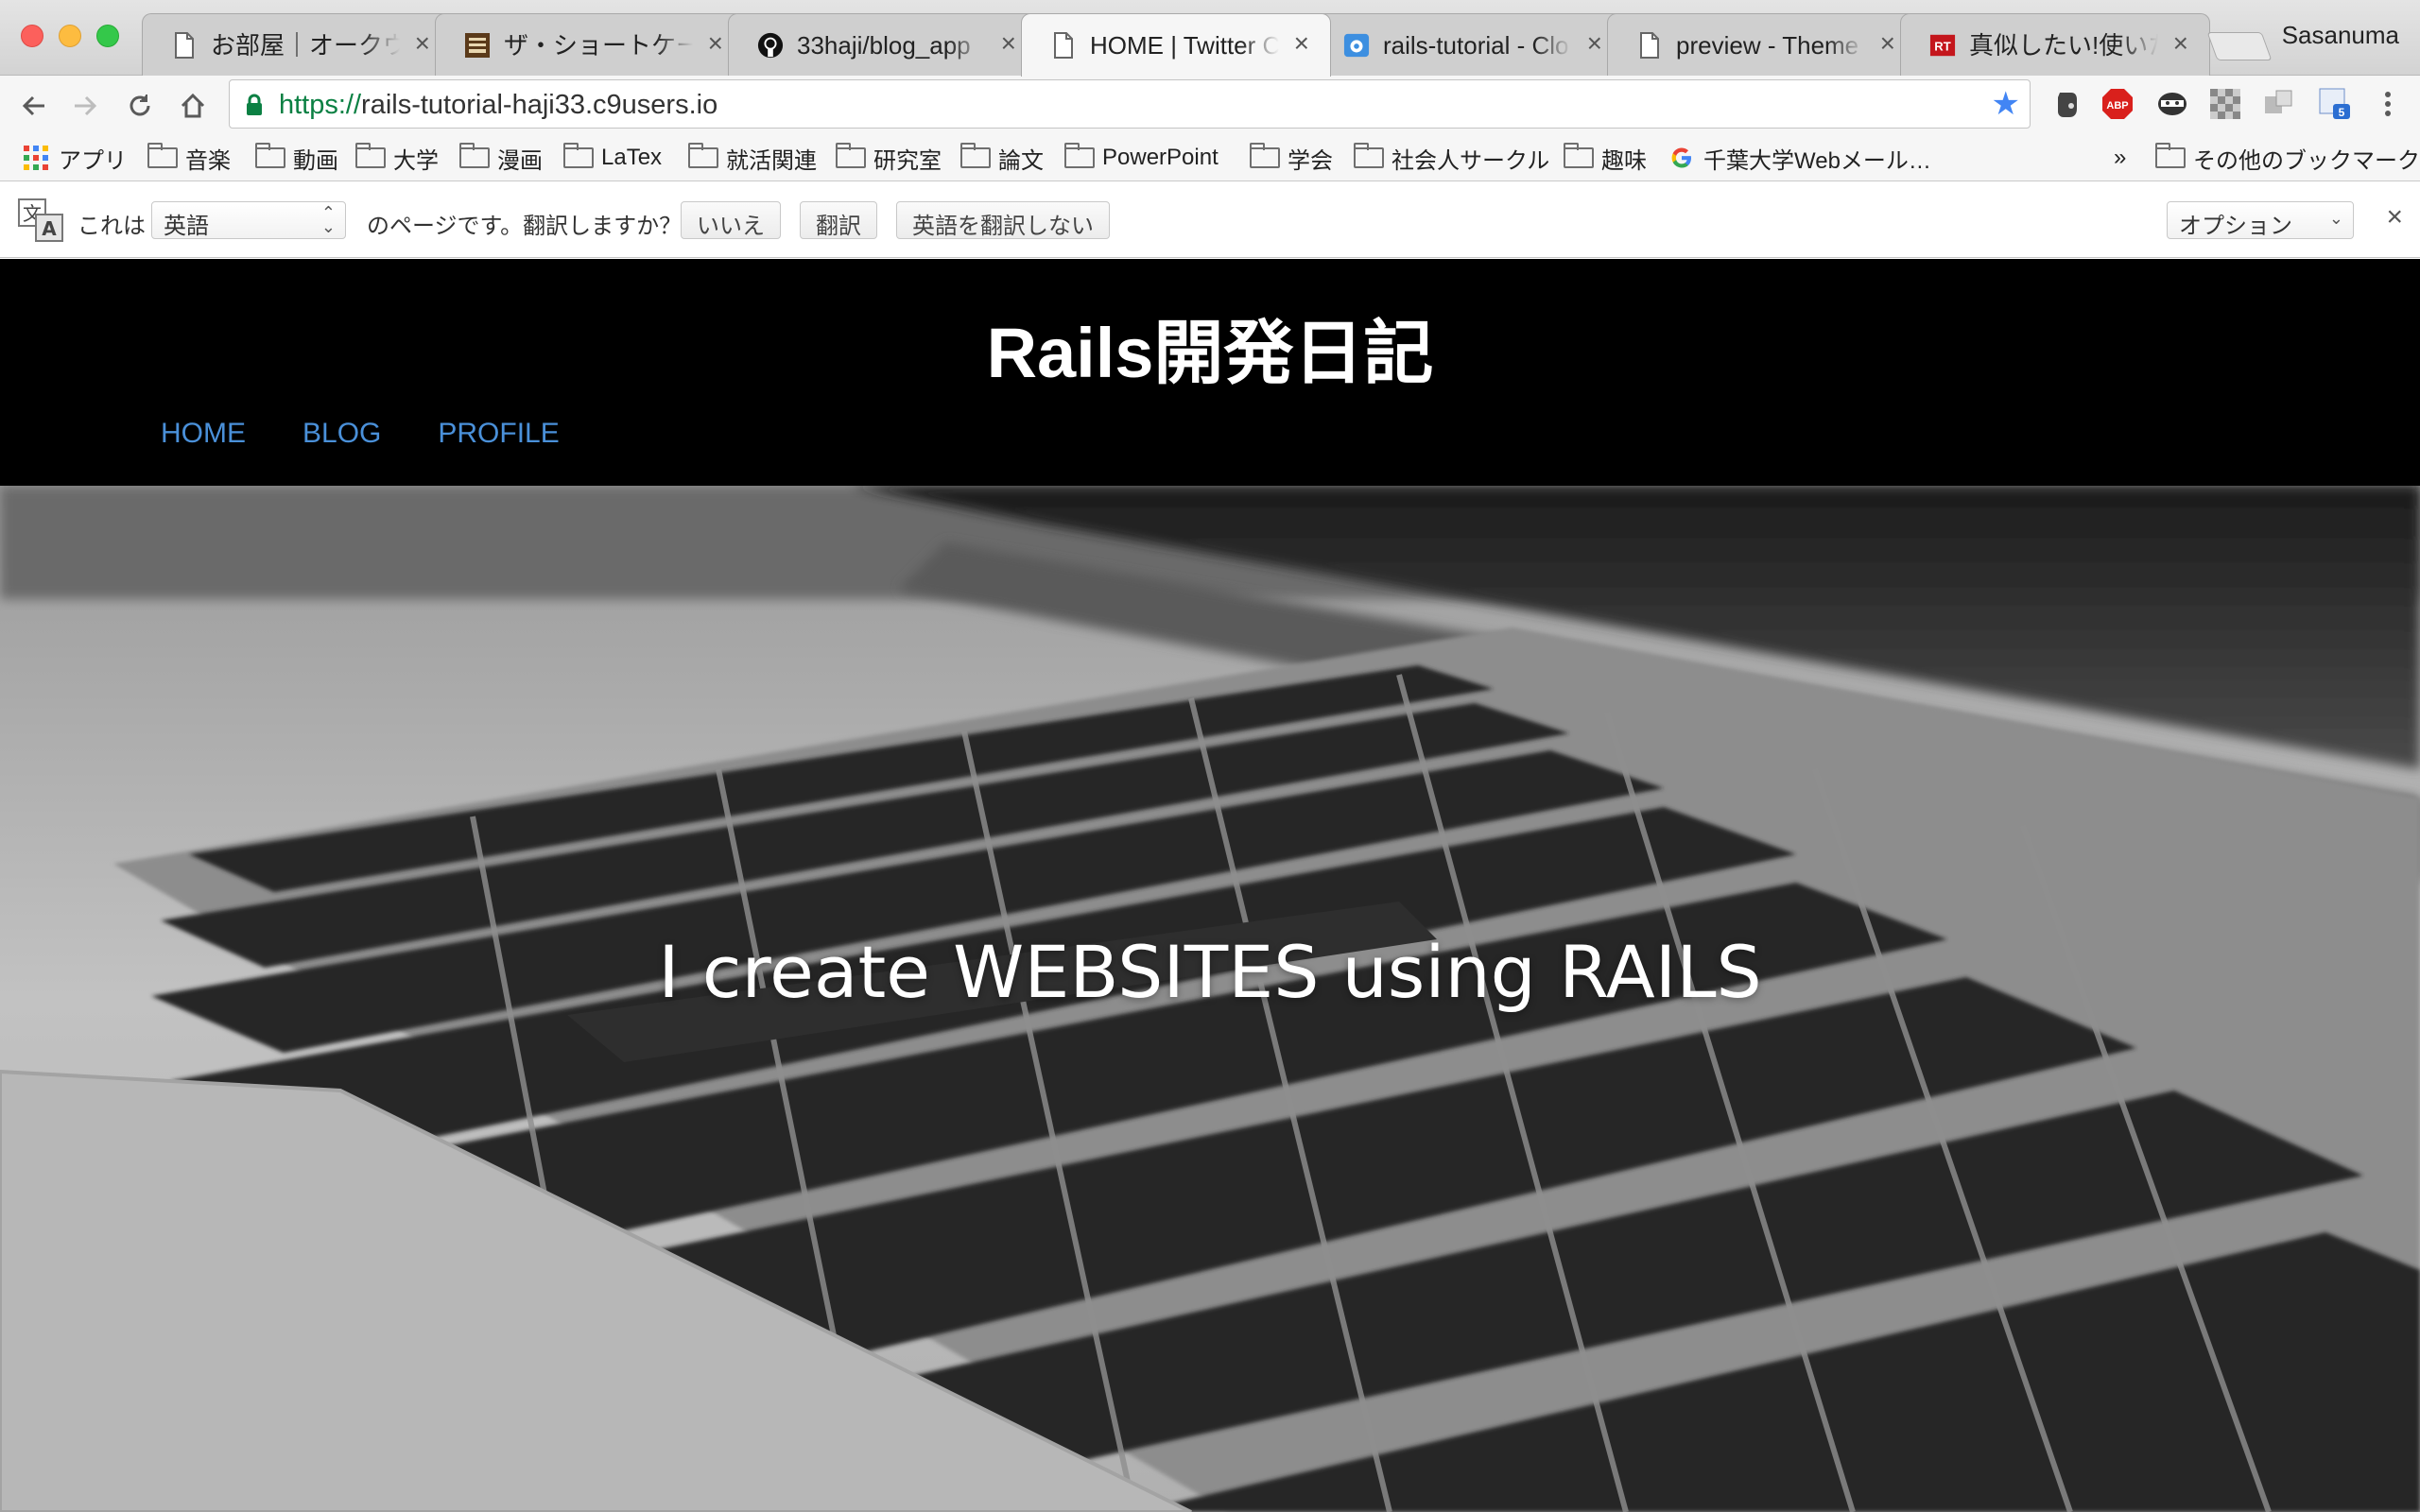 Image resolution: width=2420 pixels, height=1512 pixels. I want to click on github-icon, so click(770, 45).